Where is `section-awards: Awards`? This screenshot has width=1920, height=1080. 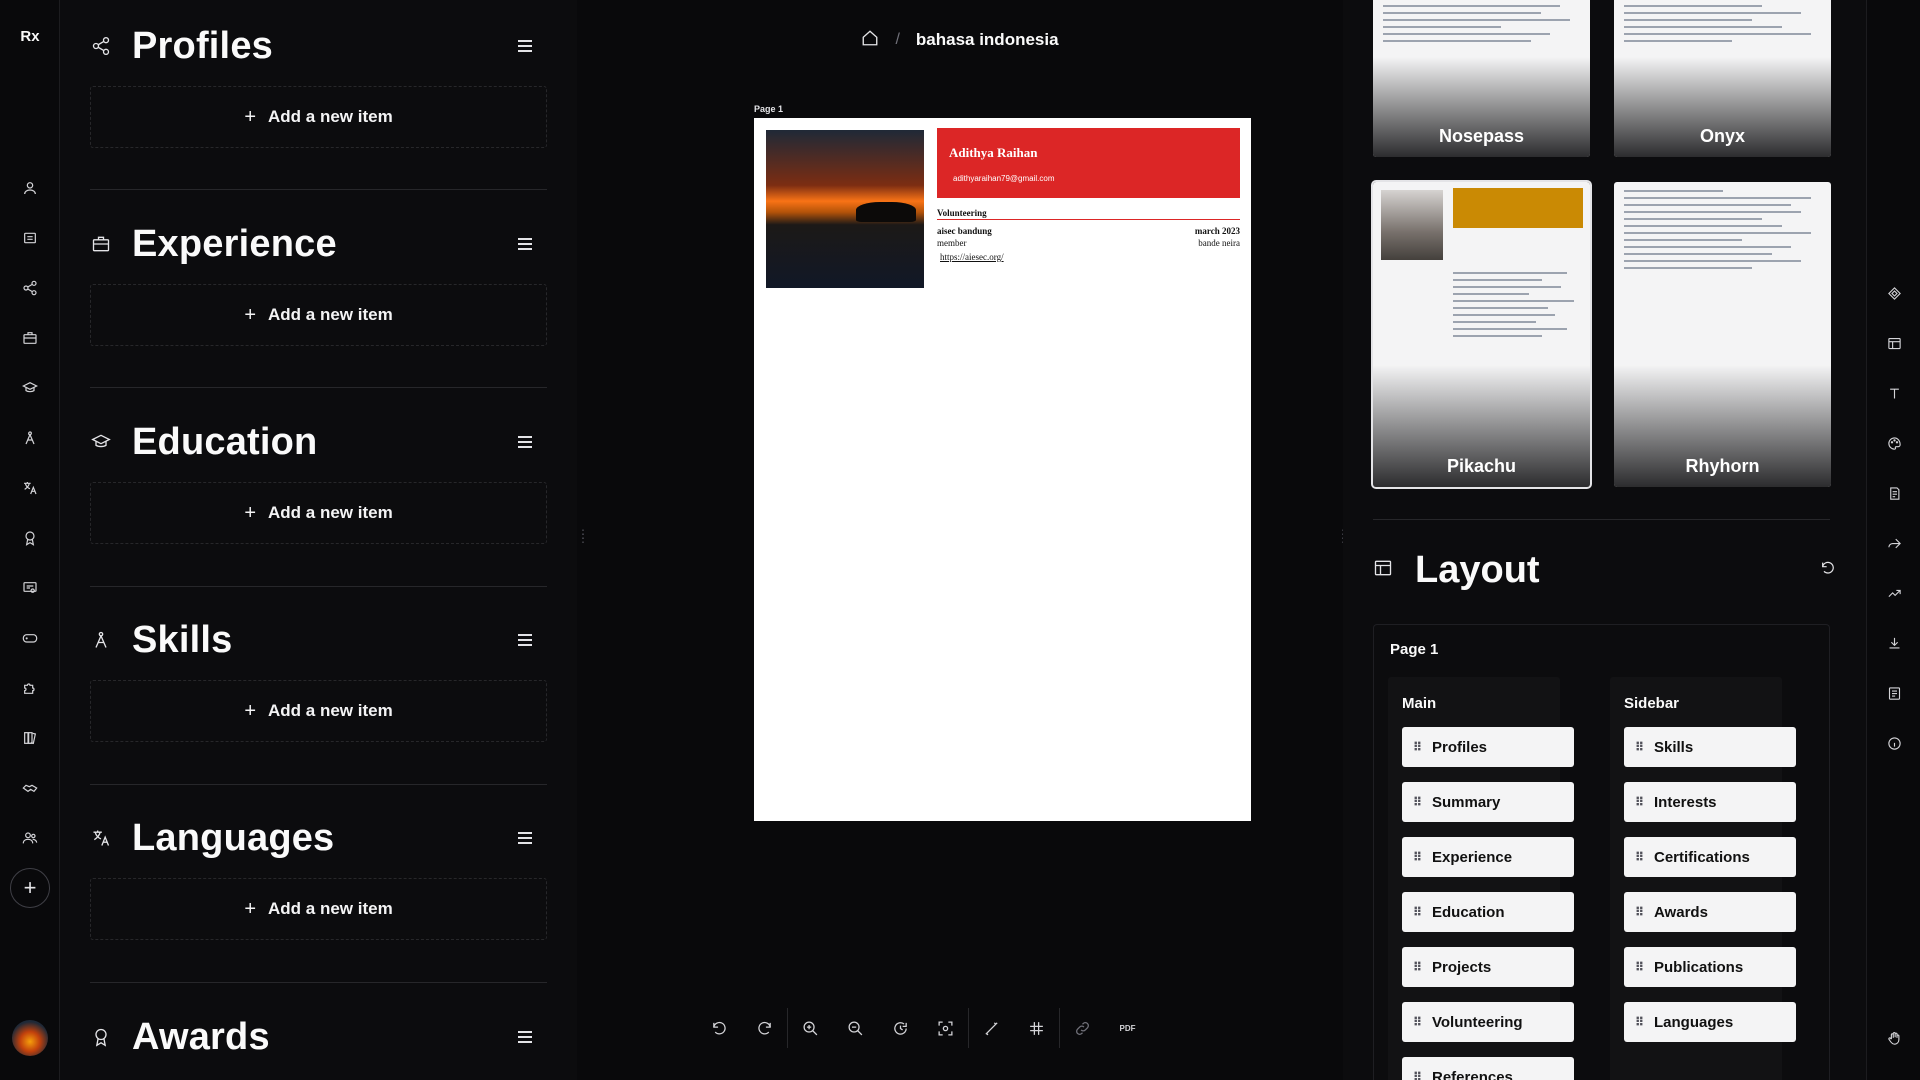 section-awards: Awards is located at coordinates (318, 1037).